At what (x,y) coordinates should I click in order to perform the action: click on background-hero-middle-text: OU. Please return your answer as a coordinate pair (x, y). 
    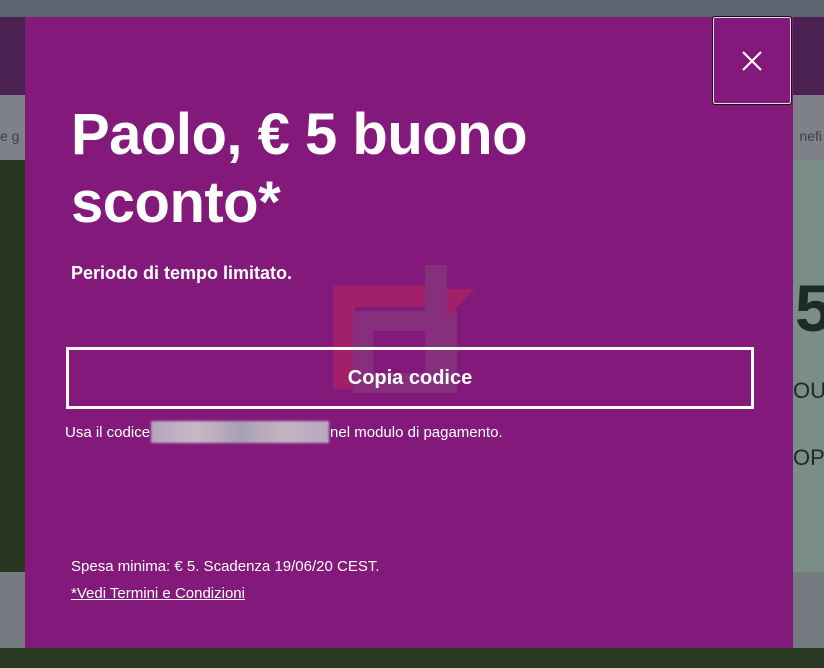
    Looking at the image, I should click on (808, 390).